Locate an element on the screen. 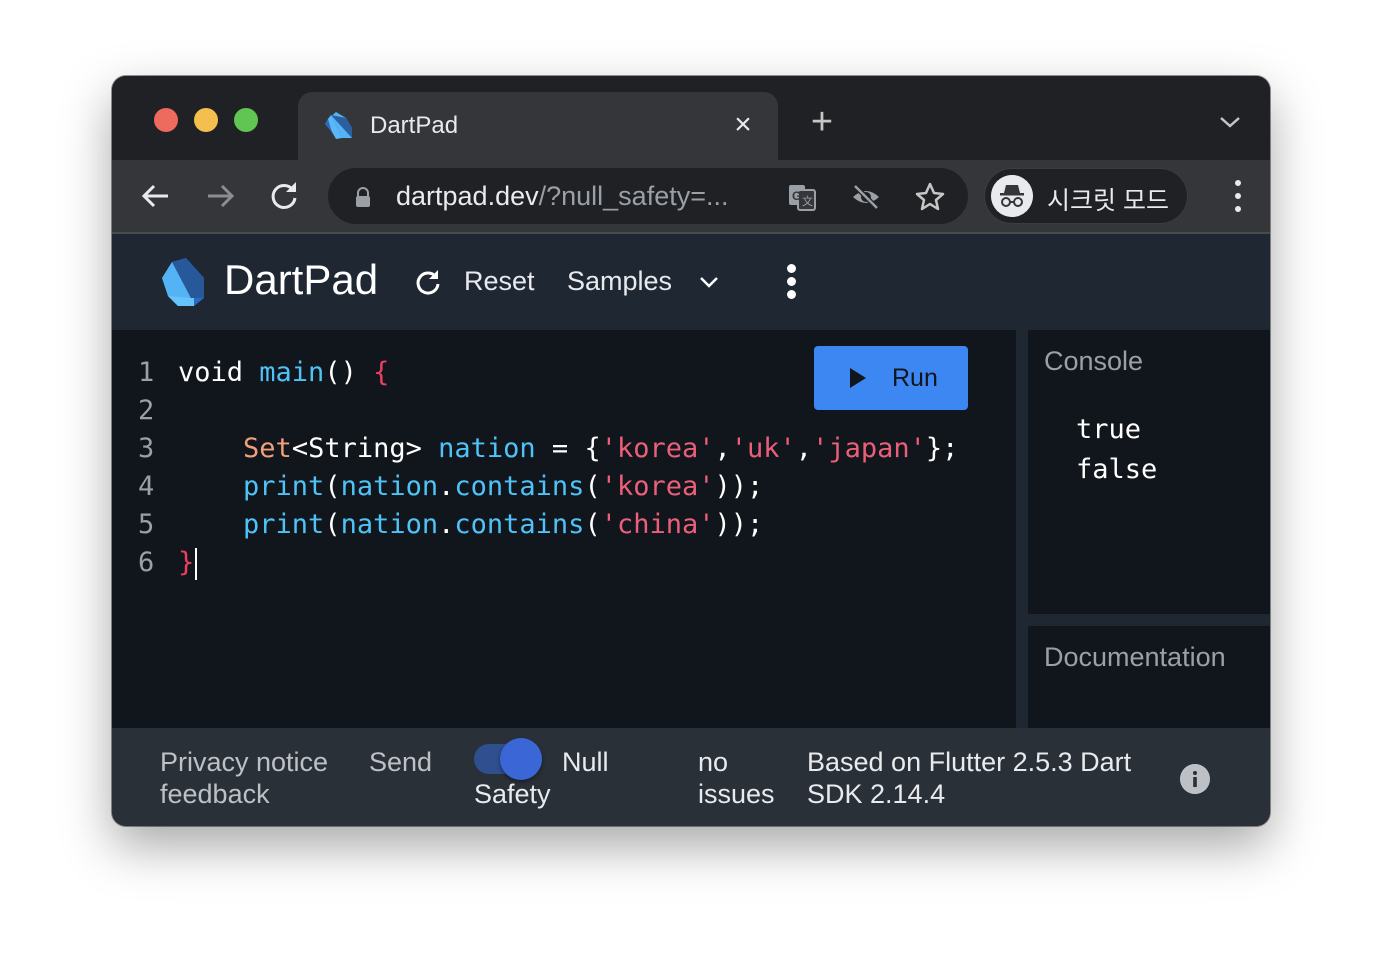  reload-icon is located at coordinates (284, 196).